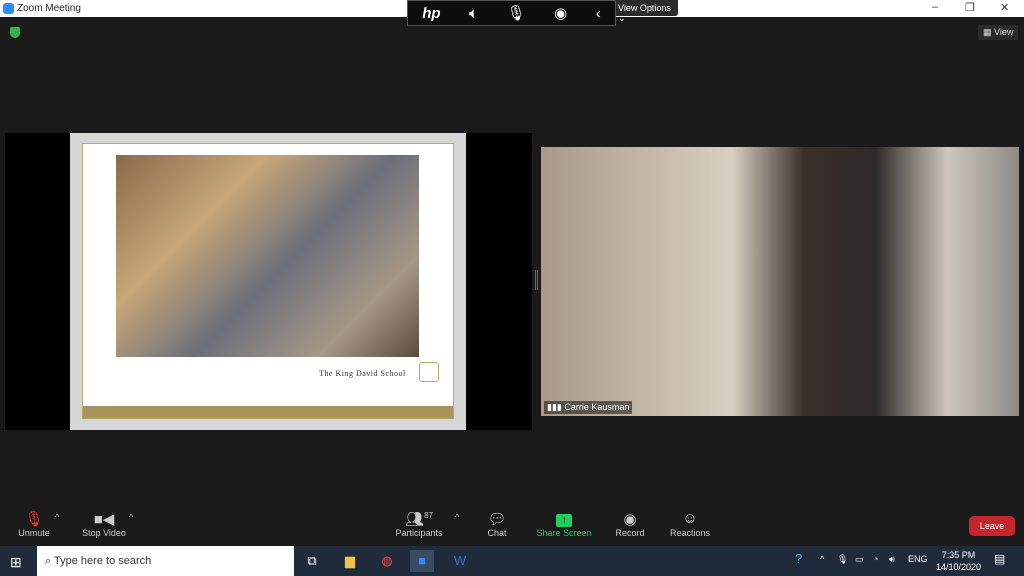 This screenshot has width=1024, height=576. Describe the element at coordinates (842, 559) in the screenshot. I see `microphone-tray-icon: 🎙︎` at that location.